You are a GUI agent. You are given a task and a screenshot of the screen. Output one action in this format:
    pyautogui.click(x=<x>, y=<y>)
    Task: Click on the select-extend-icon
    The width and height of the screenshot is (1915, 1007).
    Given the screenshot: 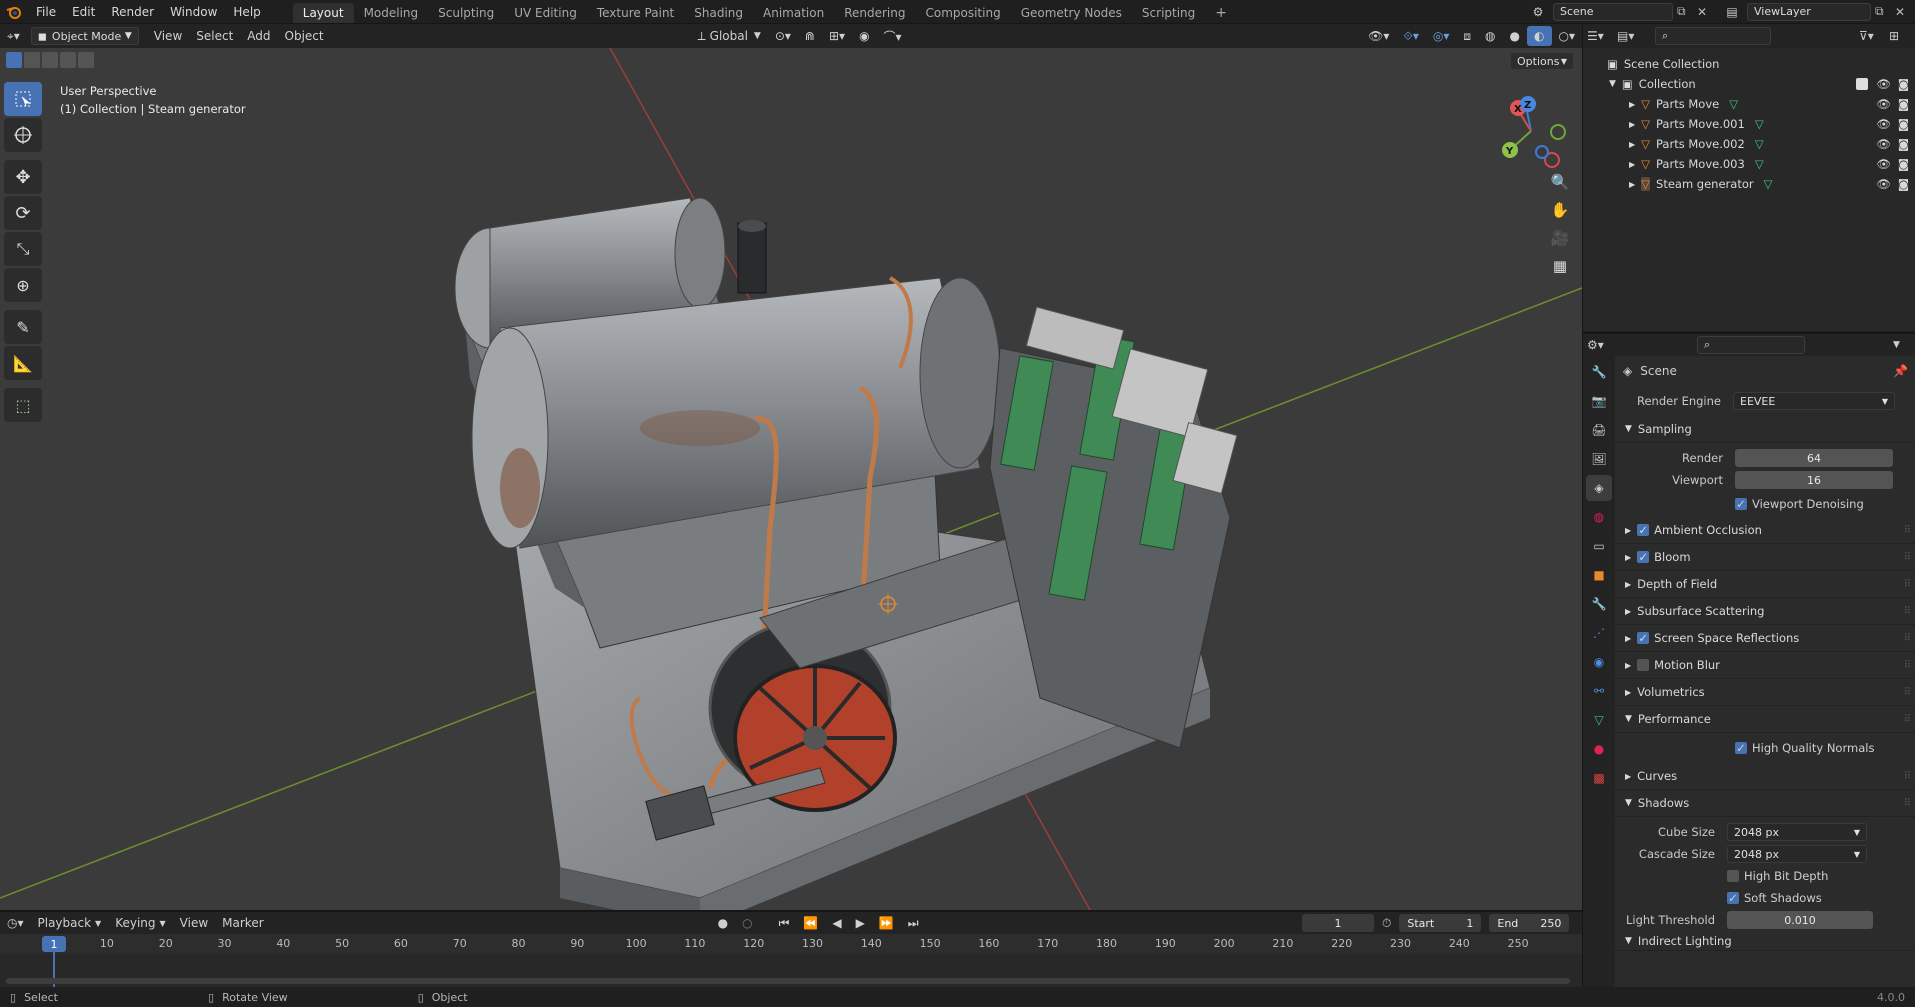 What is the action you would take?
    pyautogui.click(x=32, y=60)
    